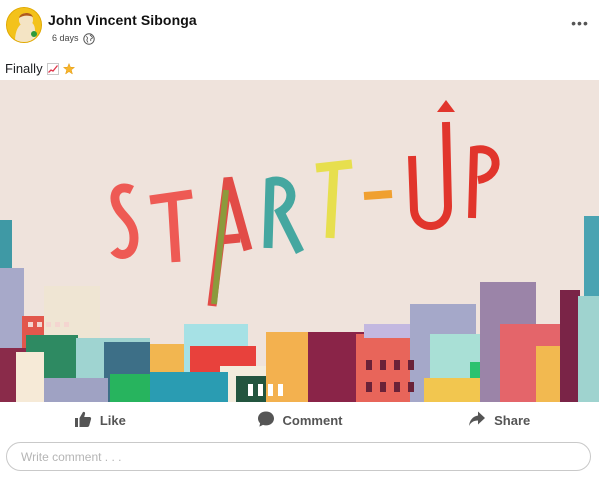 The image size is (599, 480). What do you see at coordinates (266, 420) in the screenshot?
I see `speech-bubble-icon` at bounding box center [266, 420].